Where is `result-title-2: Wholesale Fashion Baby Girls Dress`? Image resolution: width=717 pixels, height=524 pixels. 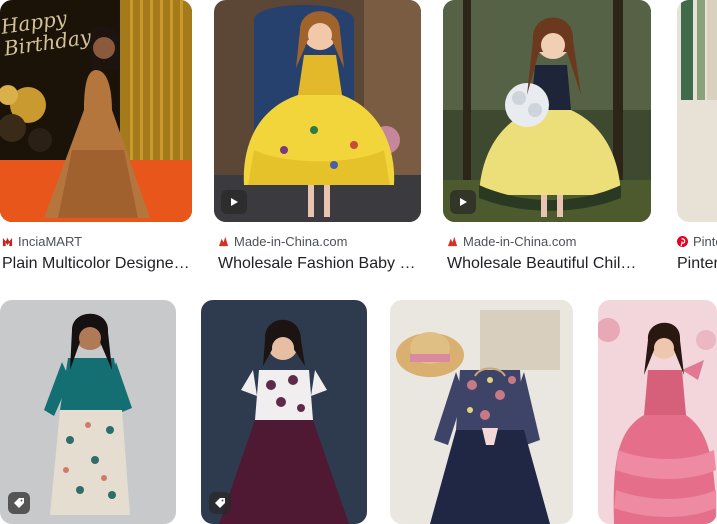 result-title-2: Wholesale Fashion Baby Girls Dress is located at coordinates (318, 264).